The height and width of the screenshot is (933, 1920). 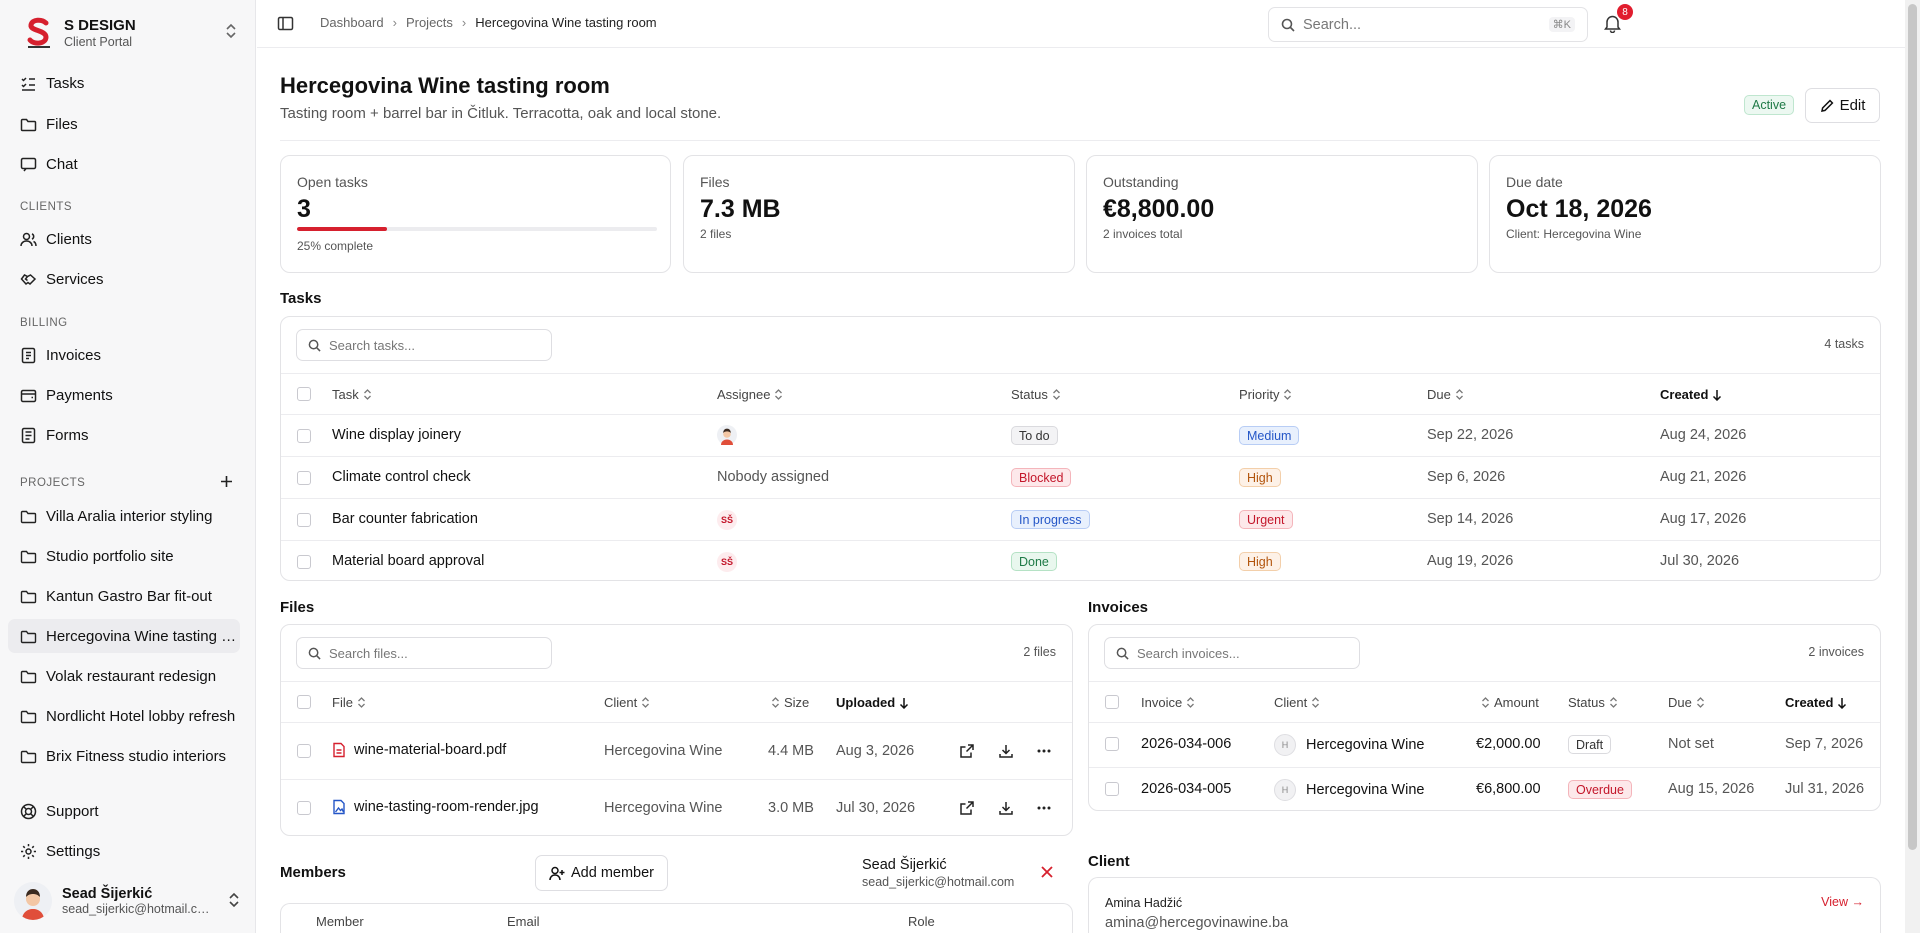 What do you see at coordinates (124, 556) in the screenshot?
I see `project-item: Studio portfolio site` at bounding box center [124, 556].